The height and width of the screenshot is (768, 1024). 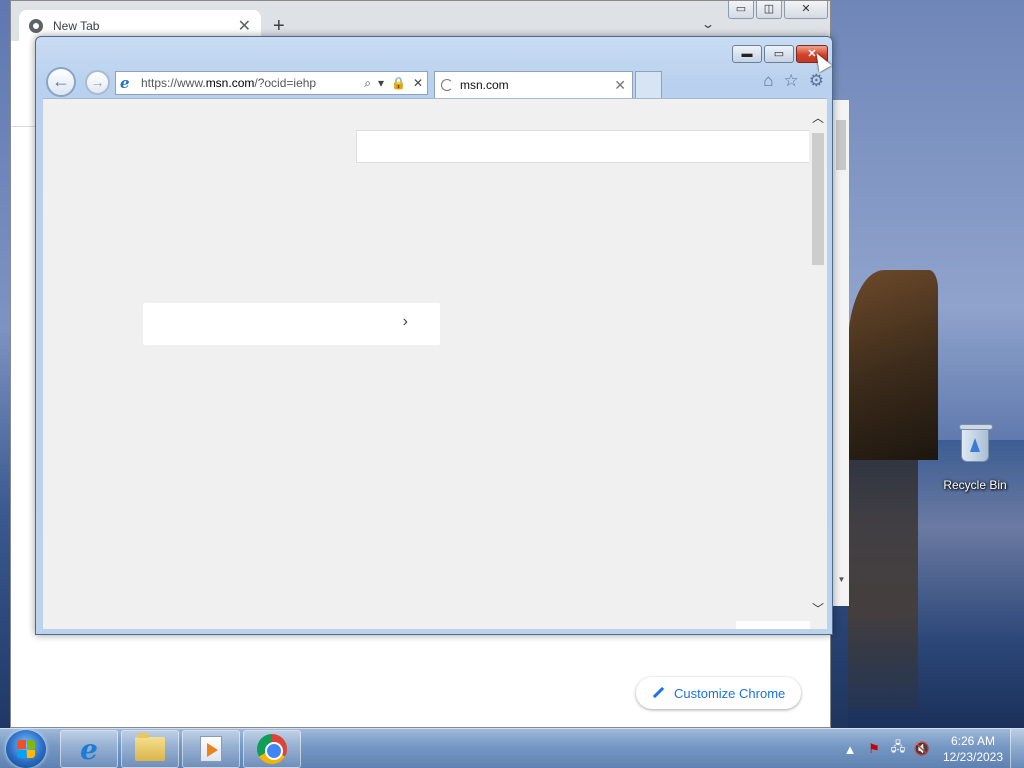 What do you see at coordinates (367, 83) in the screenshot?
I see `search-icon: ⌕` at bounding box center [367, 83].